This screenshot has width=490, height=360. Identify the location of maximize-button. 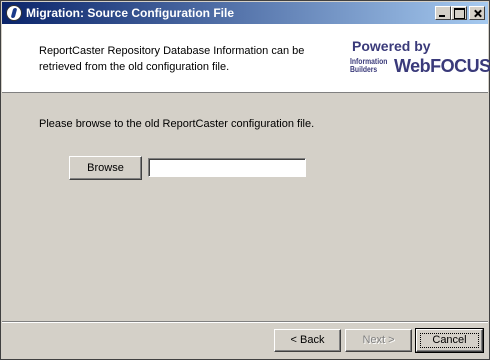
(459, 13).